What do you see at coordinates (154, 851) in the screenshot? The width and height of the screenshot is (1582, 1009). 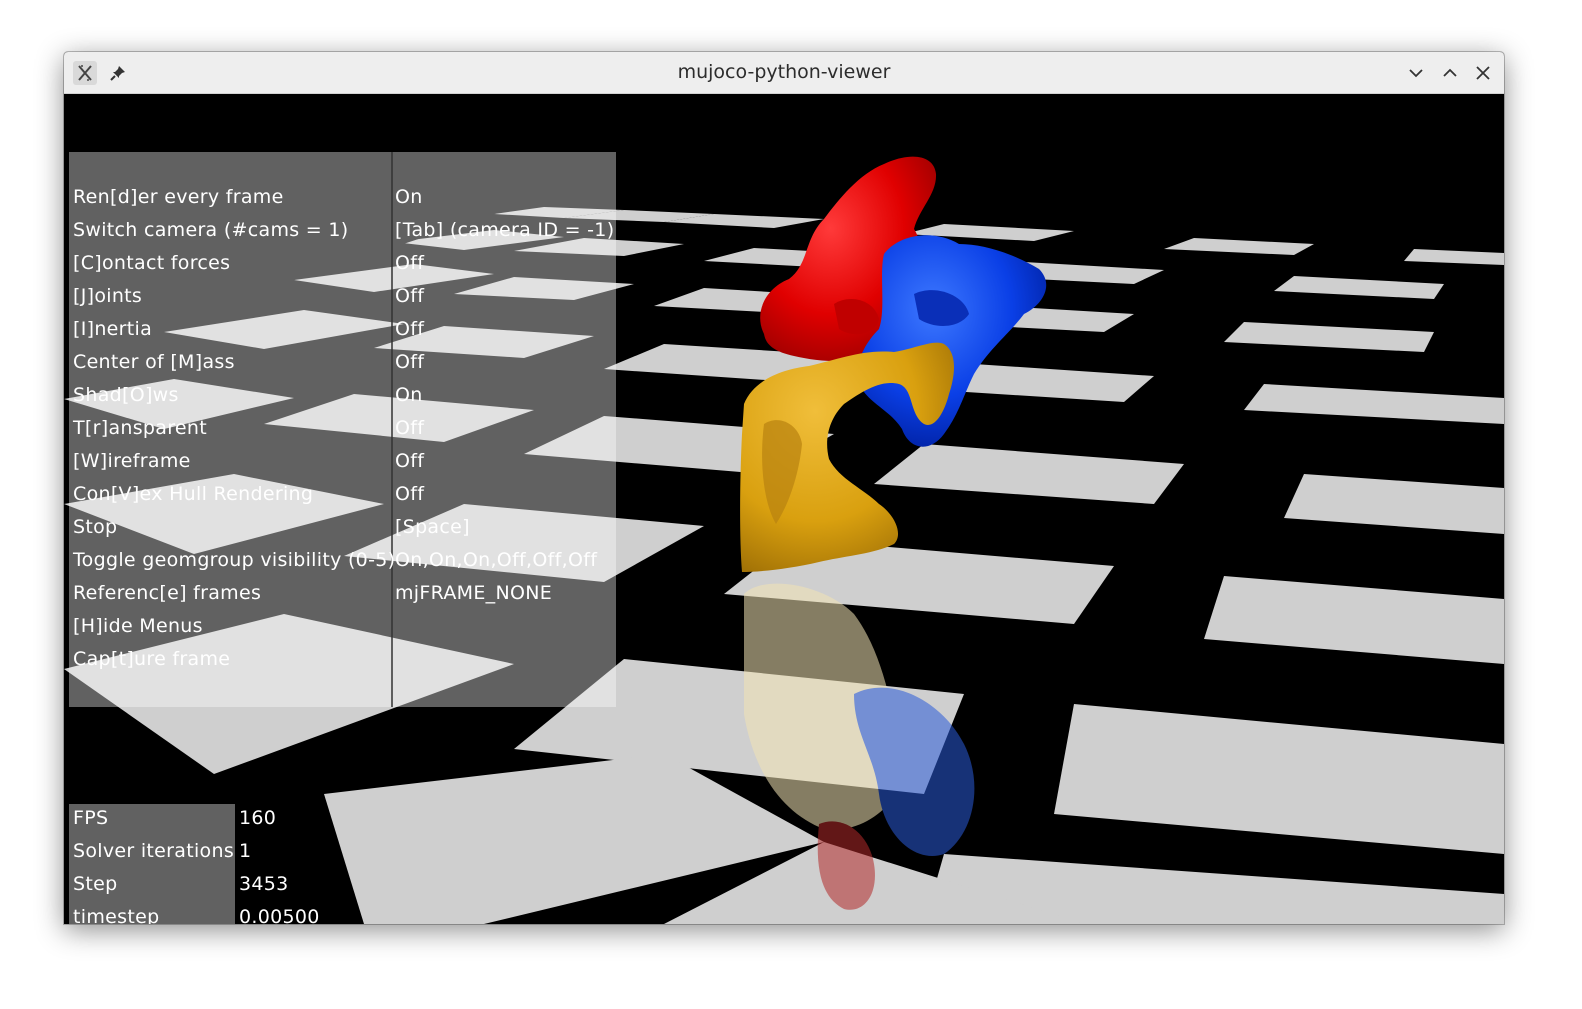 I see `info-label: Solver iterations` at bounding box center [154, 851].